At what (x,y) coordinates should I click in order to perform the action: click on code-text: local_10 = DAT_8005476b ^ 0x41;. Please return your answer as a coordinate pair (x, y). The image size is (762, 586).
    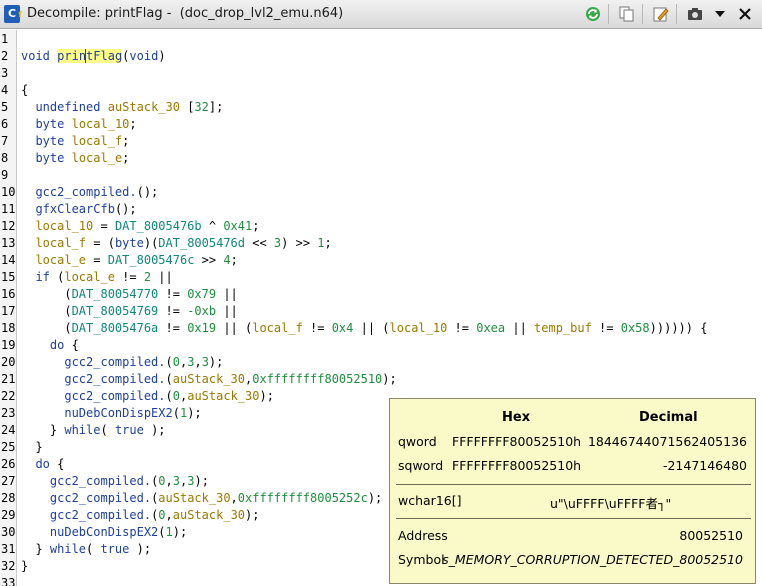
    Looking at the image, I should click on (147, 226).